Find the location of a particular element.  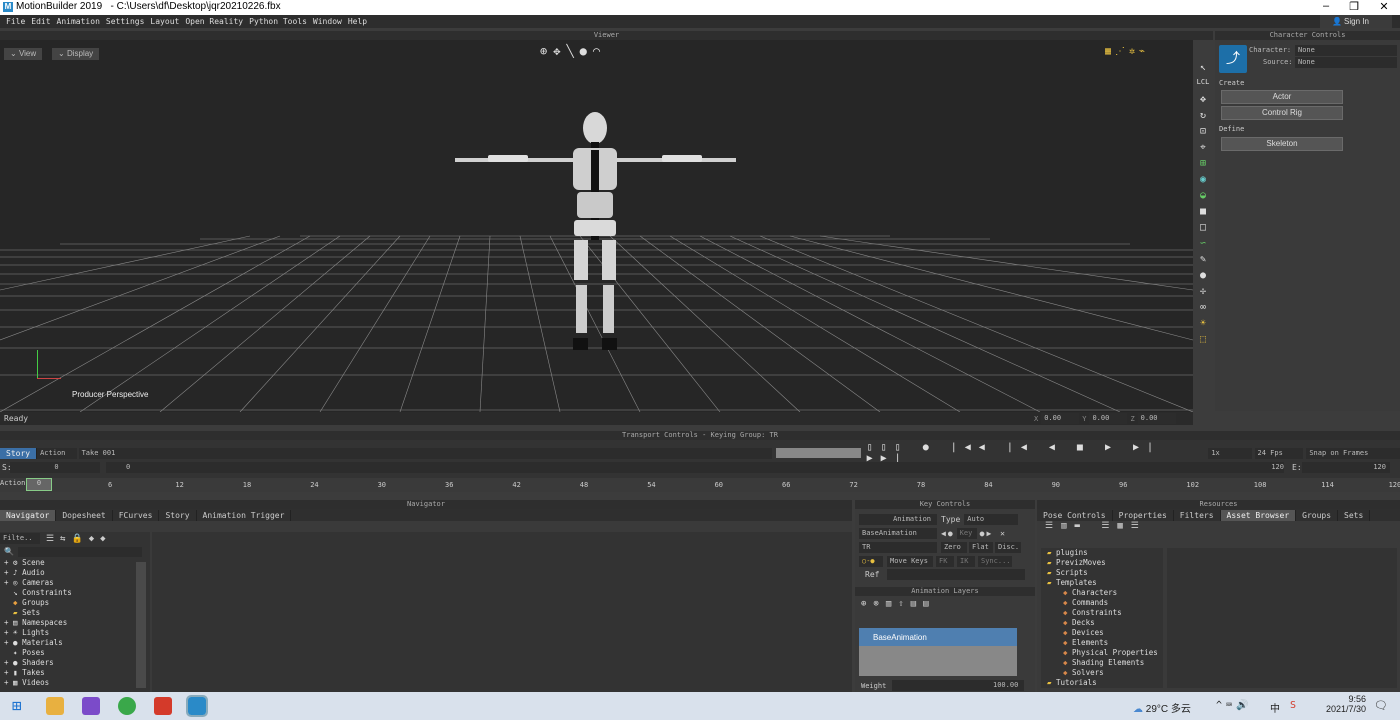

asset-tree-item: ▰ Tutorials is located at coordinates (1102, 683).